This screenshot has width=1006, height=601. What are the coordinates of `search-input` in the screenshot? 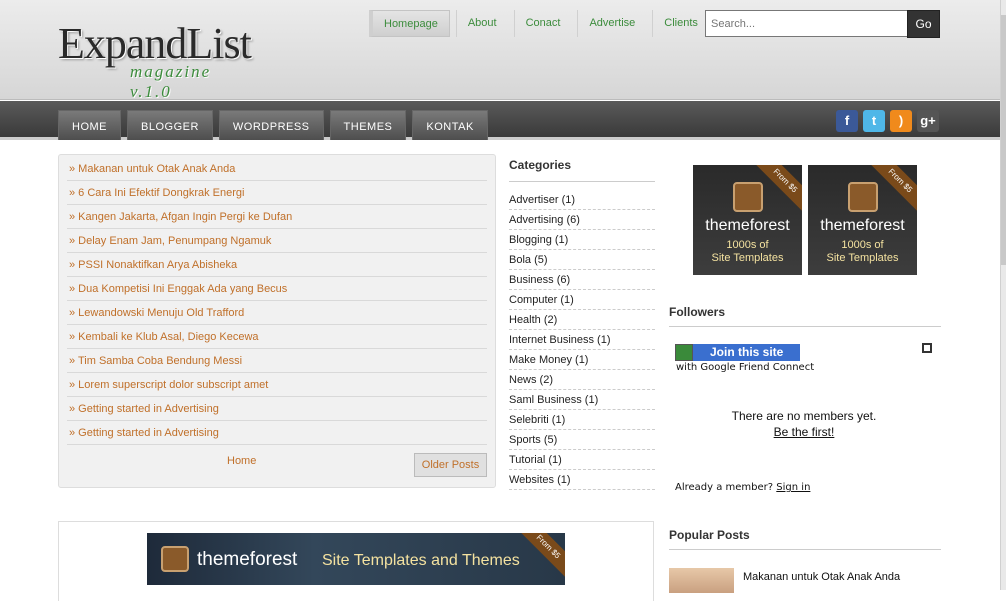 It's located at (806, 23).